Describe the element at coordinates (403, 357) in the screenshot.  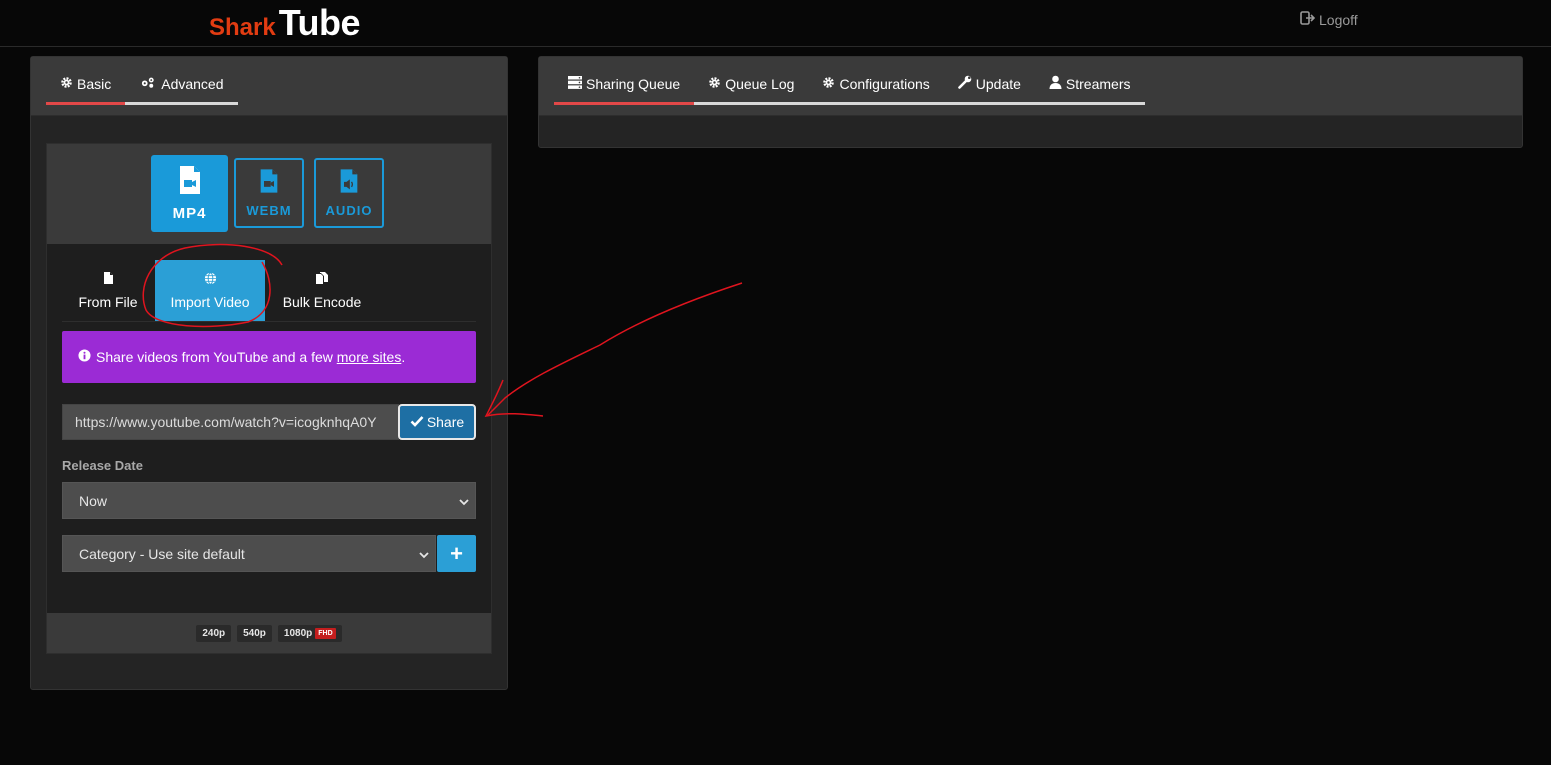
I see `info-suffix: .` at that location.